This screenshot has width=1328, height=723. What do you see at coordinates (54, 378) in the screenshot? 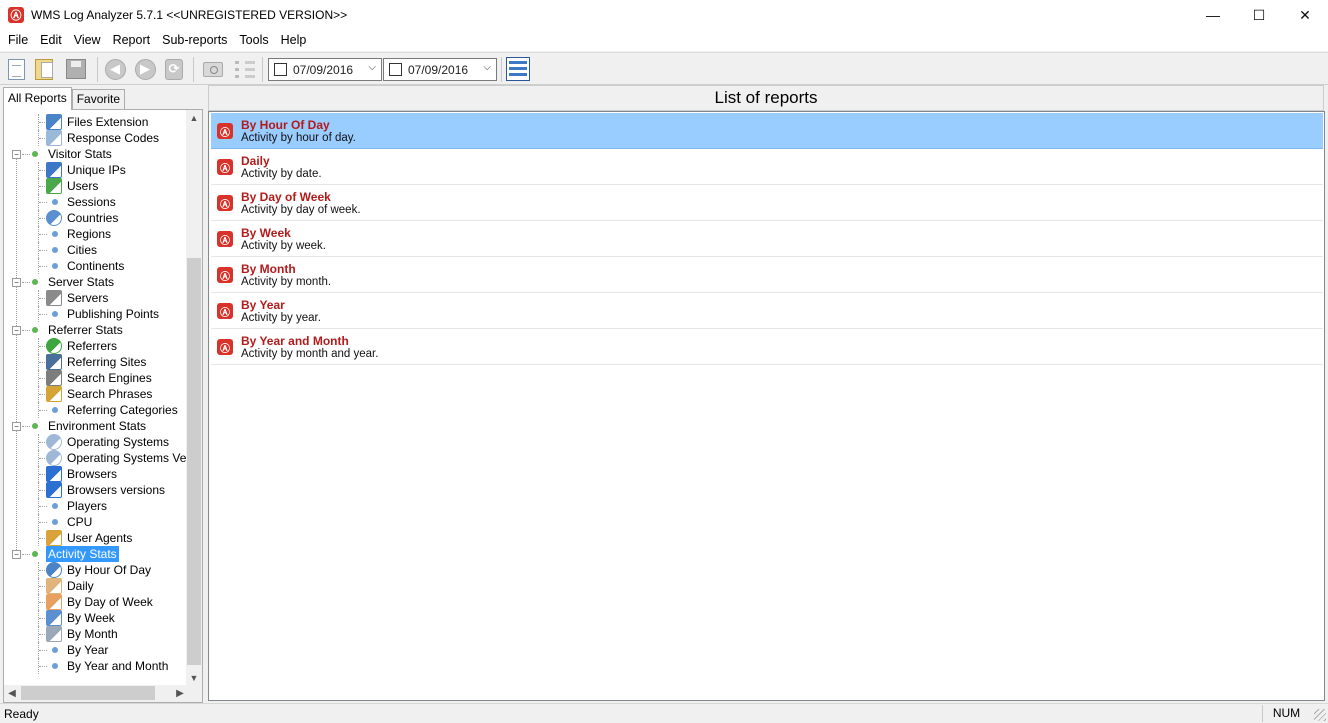
I see `search-engine-icon` at bounding box center [54, 378].